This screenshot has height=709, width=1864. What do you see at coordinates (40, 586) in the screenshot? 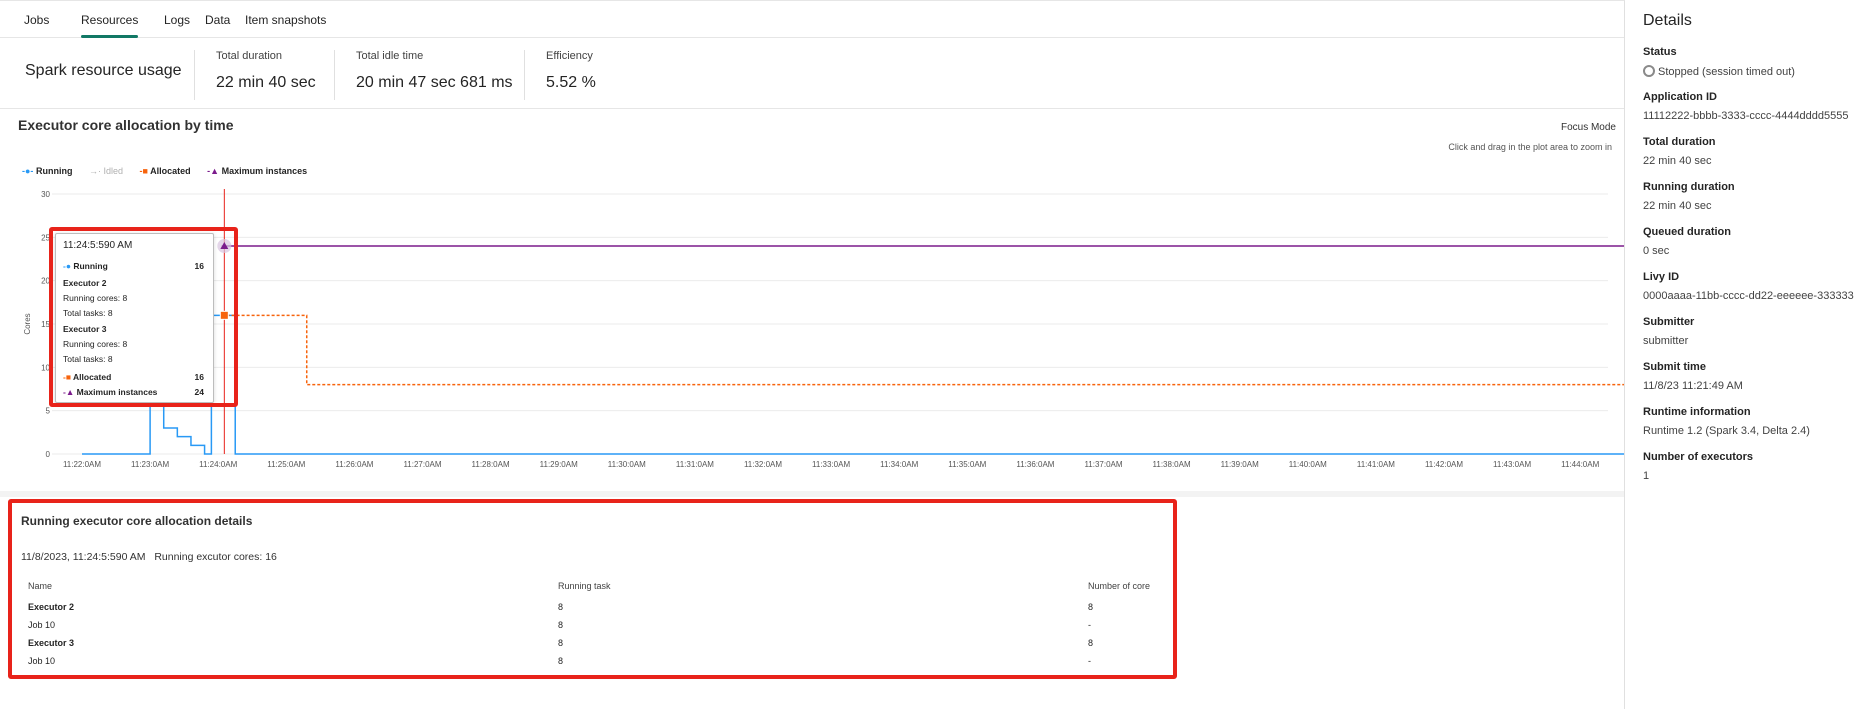
I see `col-name: Name` at bounding box center [40, 586].